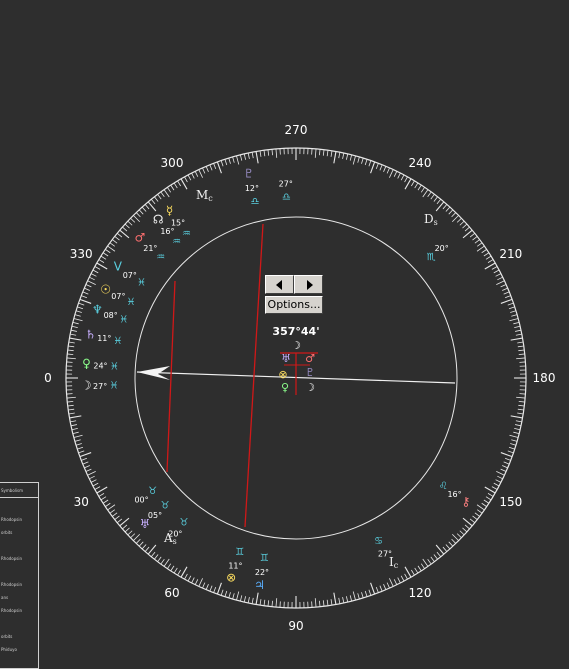 This screenshot has height=669, width=569. What do you see at coordinates (420, 593) in the screenshot?
I see `degree-label-120: 120` at bounding box center [420, 593].